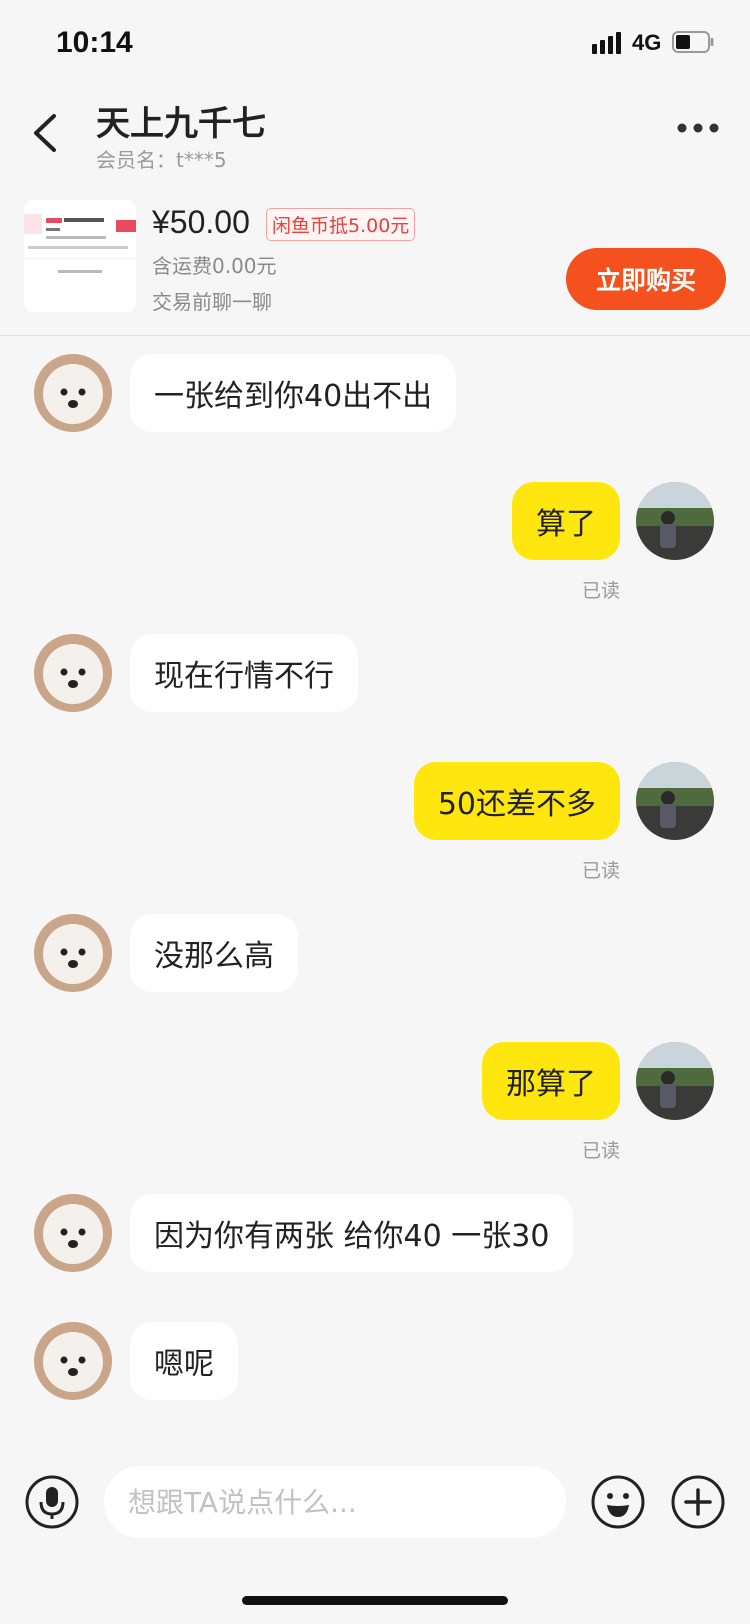  Describe the element at coordinates (516, 801) in the screenshot. I see `message-bubble-sent: 50还差不多` at that location.